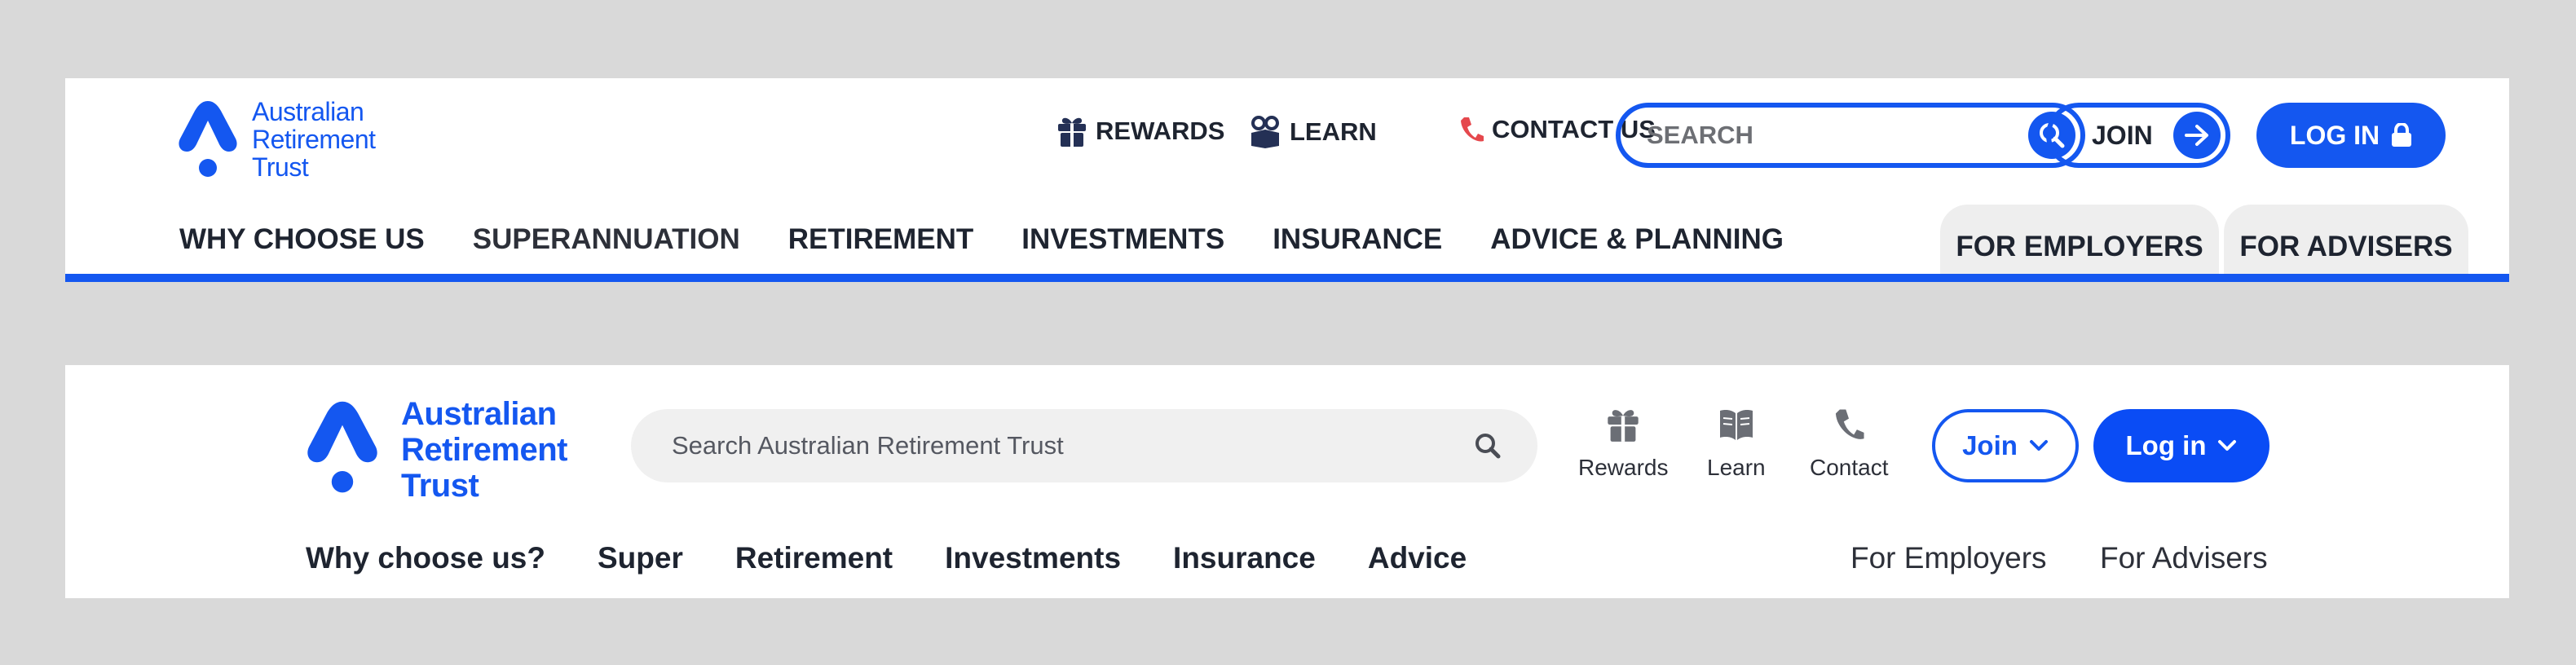  I want to click on nav-advice-planning: ADVICE & PLANNING, so click(1637, 239).